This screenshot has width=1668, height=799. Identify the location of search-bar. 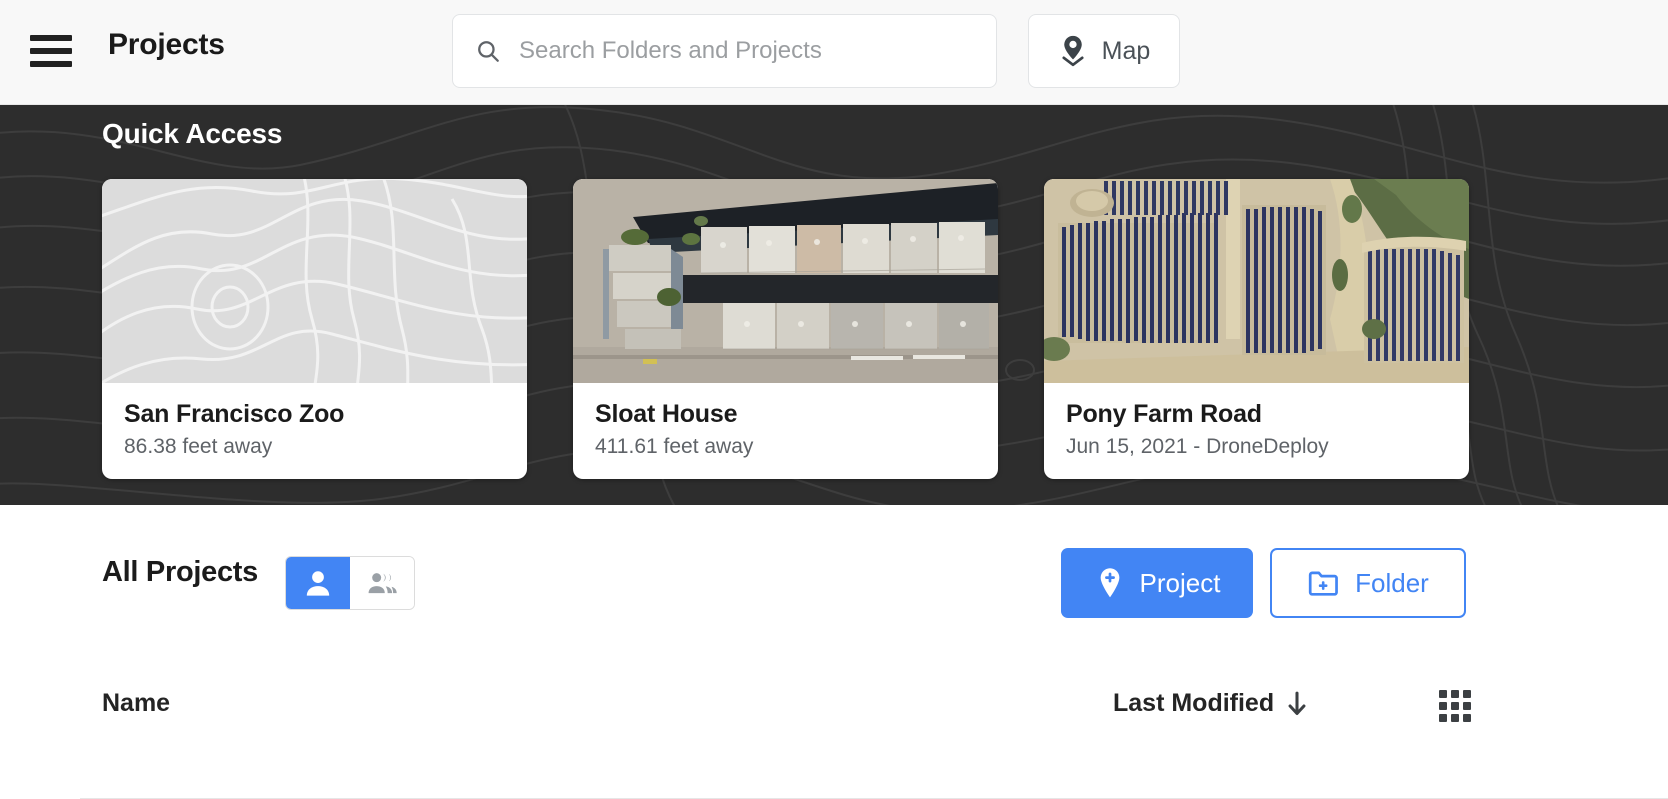
(724, 51).